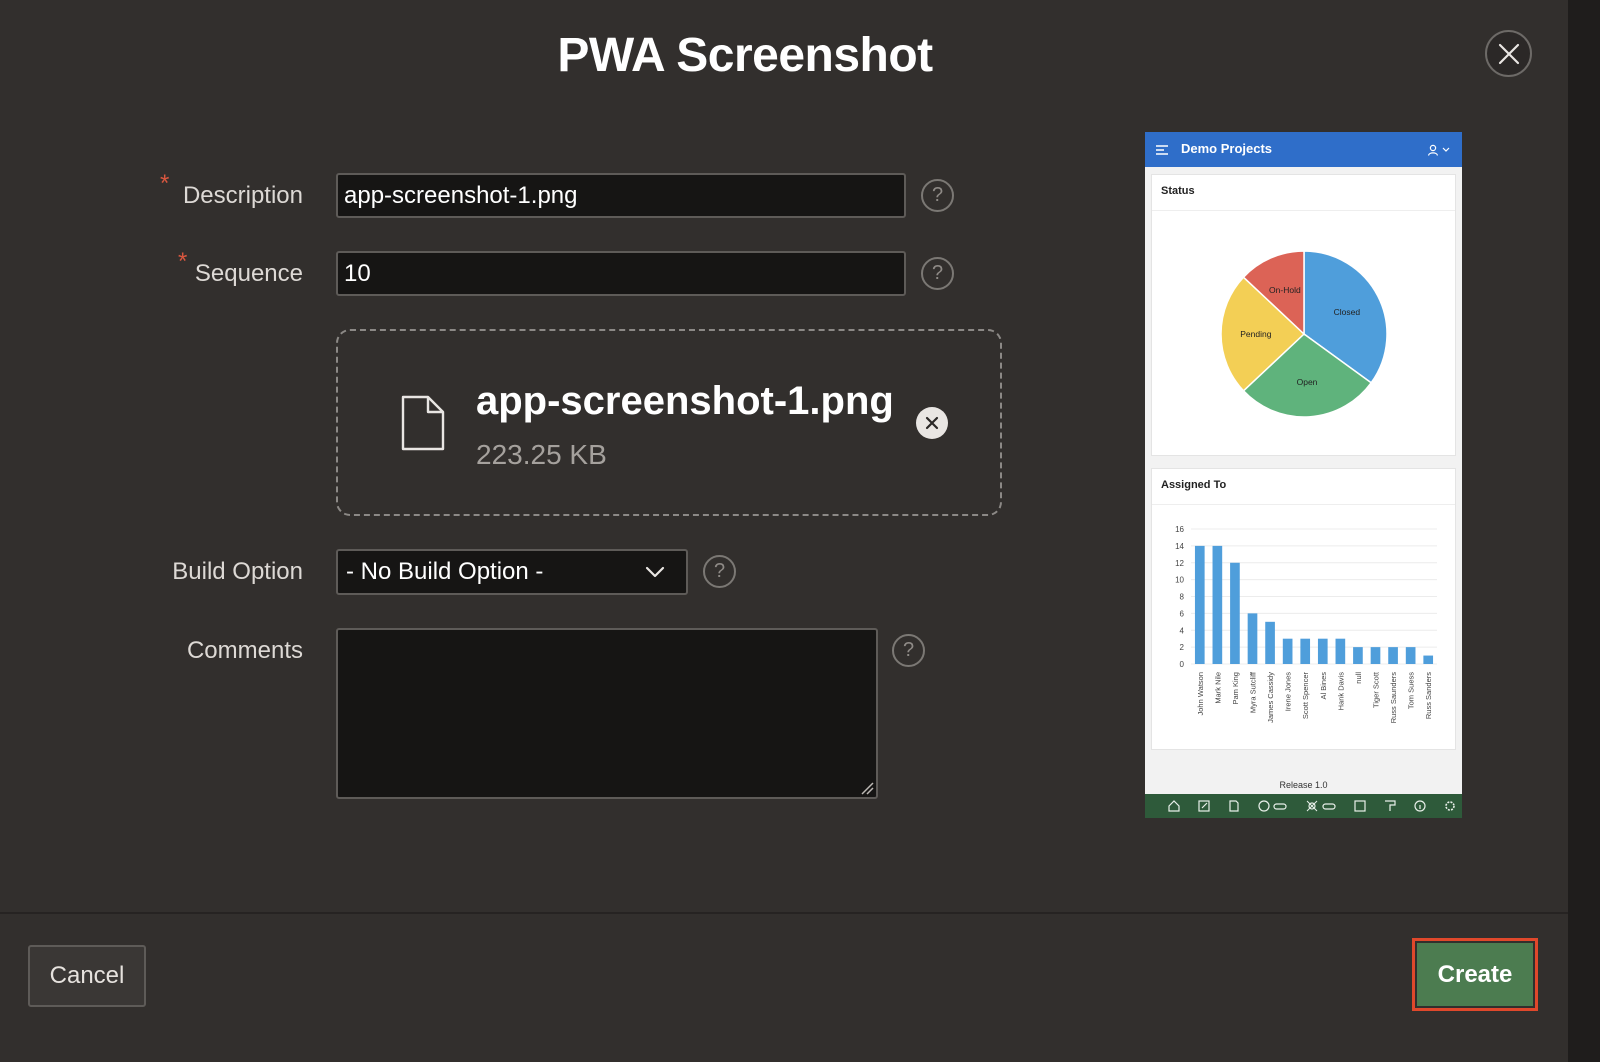 This screenshot has width=1600, height=1062. I want to click on close-button, so click(1508, 53).